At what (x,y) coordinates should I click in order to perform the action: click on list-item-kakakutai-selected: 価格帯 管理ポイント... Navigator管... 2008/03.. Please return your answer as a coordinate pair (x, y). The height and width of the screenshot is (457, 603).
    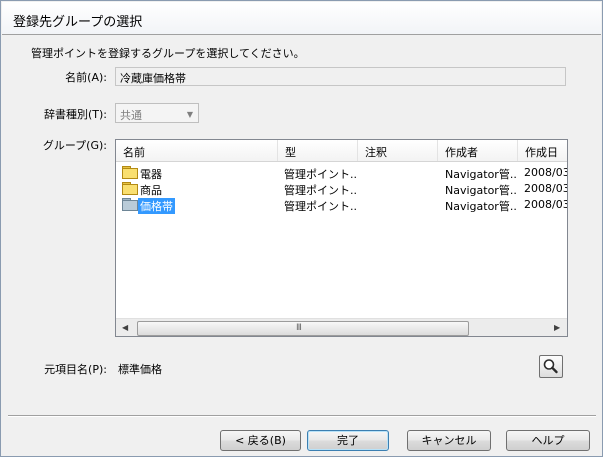
    Looking at the image, I should click on (341, 205).